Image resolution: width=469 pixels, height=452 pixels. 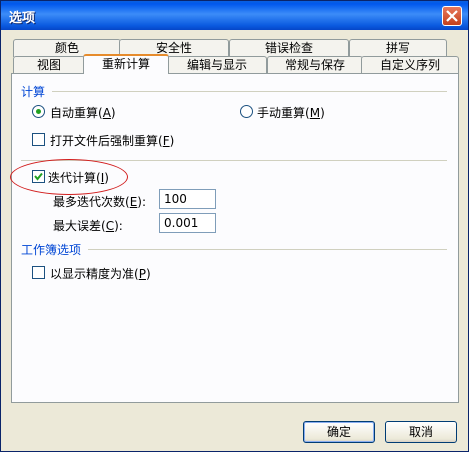 I want to click on precision-label: 以显示精度为准(P), so click(x=100, y=273).